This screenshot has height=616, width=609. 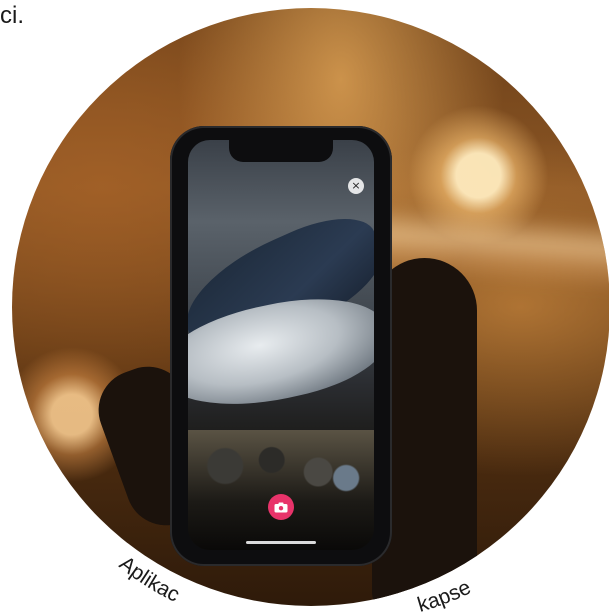 I want to click on svg-text: kapse, so click(x=445, y=596).